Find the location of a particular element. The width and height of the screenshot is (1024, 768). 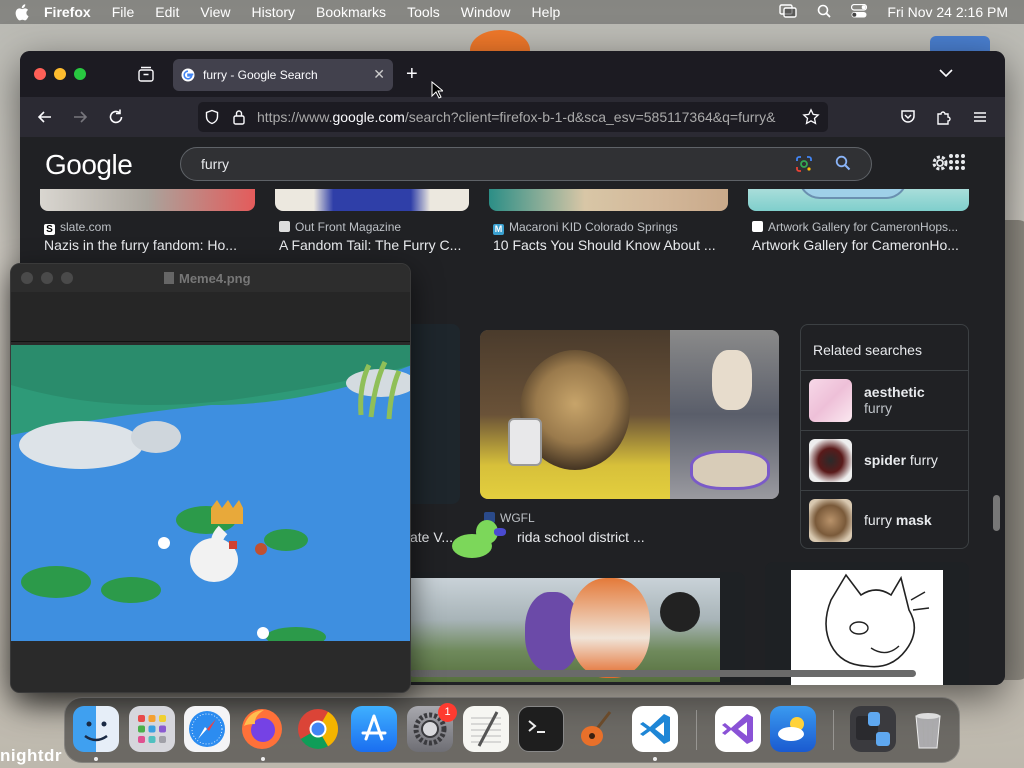

back-arrow-icon is located at coordinates (45, 117).